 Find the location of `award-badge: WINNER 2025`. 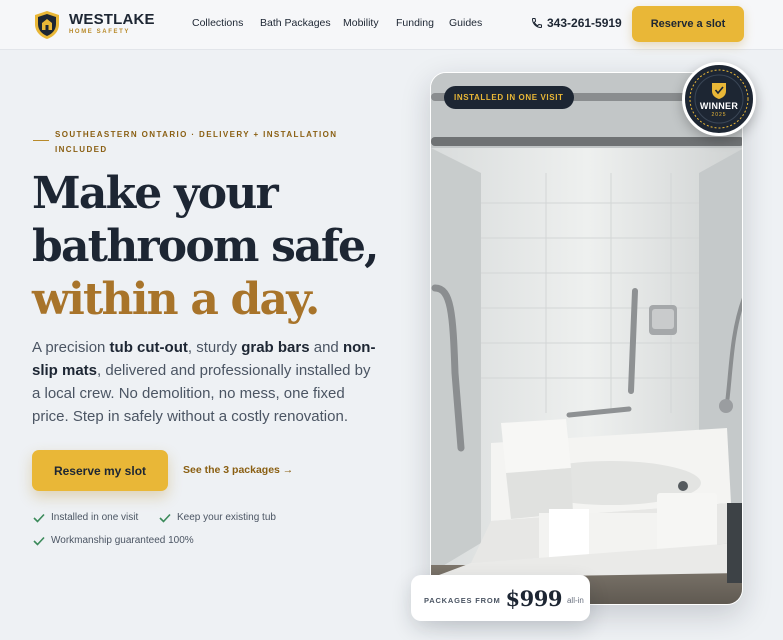

award-badge: WINNER 2025 is located at coordinates (719, 99).